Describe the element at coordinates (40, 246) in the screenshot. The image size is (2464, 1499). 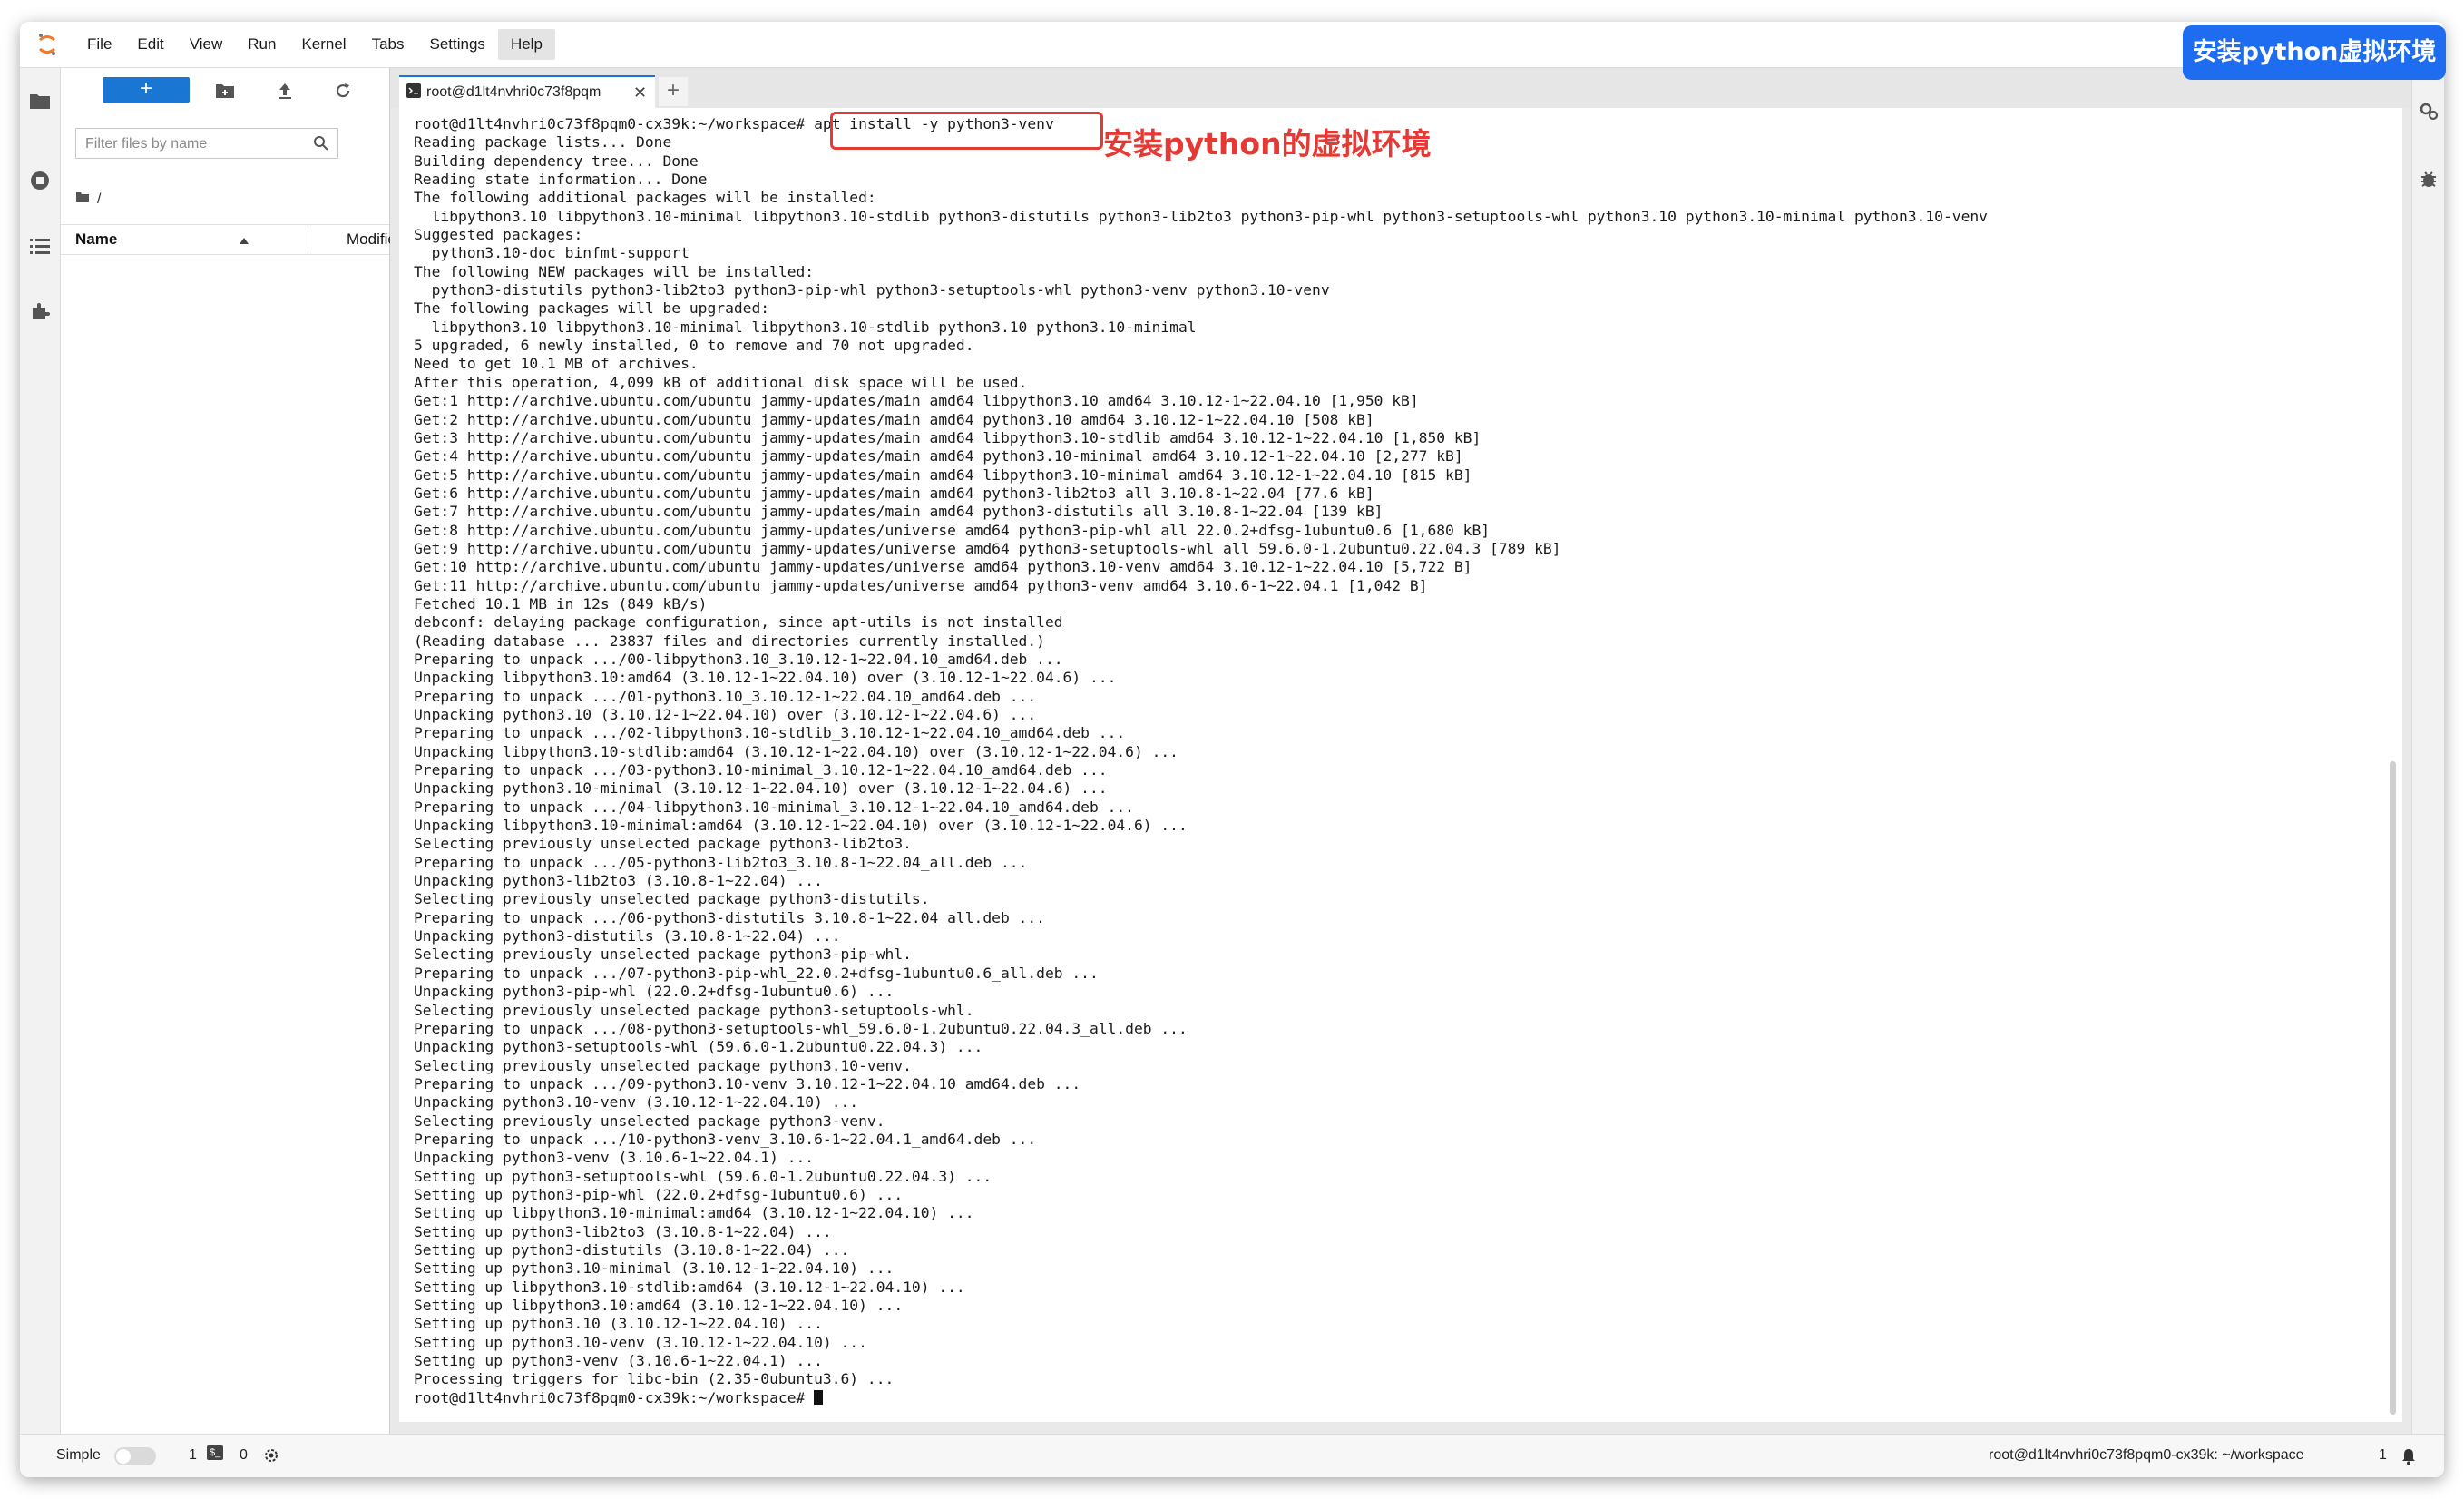
I see `table-of-contents-icon` at that location.